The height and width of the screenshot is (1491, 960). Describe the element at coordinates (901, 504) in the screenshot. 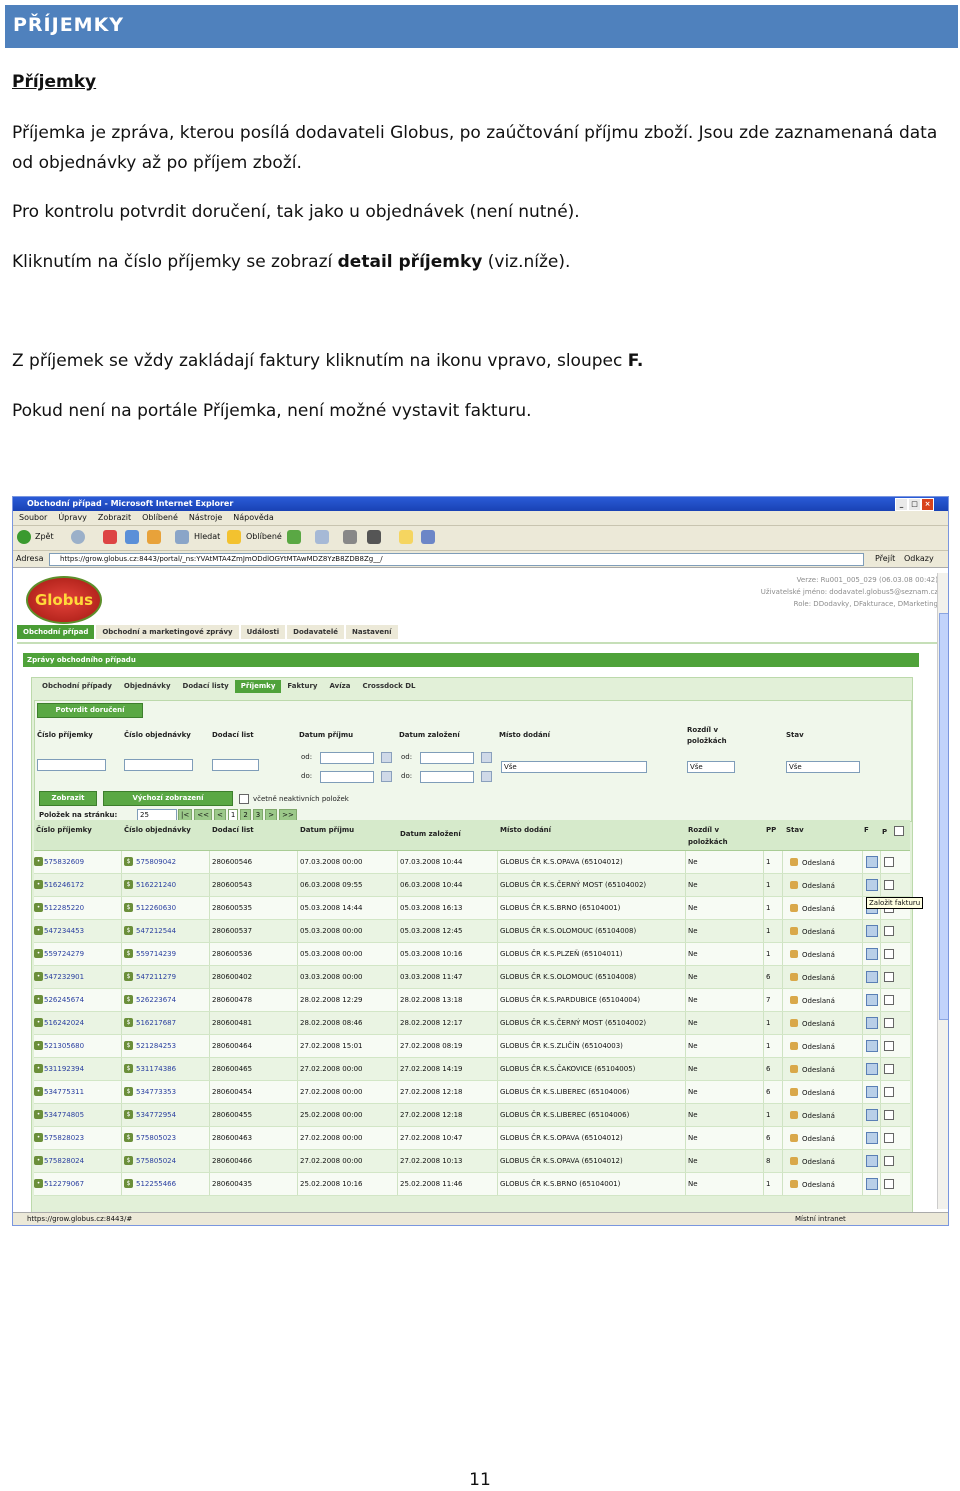

I see `minimize-button: _` at that location.